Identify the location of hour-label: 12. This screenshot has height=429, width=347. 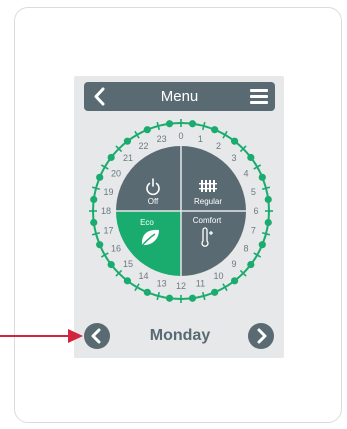
(181, 286).